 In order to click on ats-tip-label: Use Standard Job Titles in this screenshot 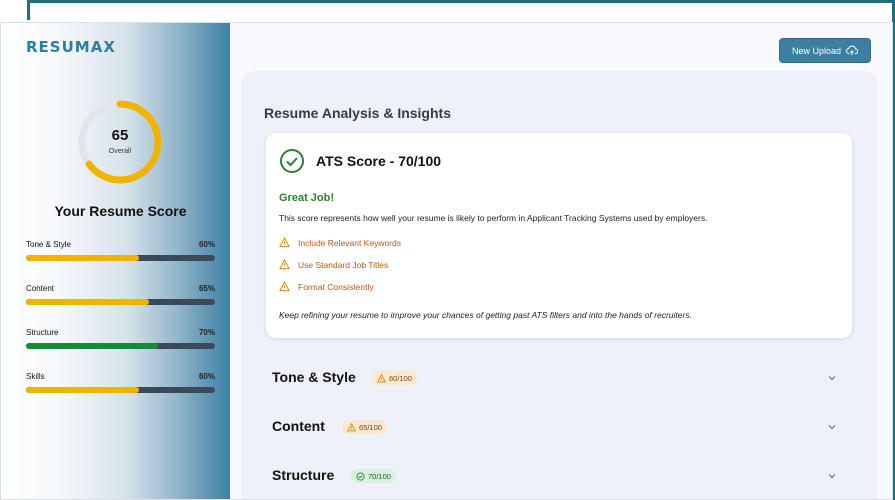, I will do `click(343, 264)`.